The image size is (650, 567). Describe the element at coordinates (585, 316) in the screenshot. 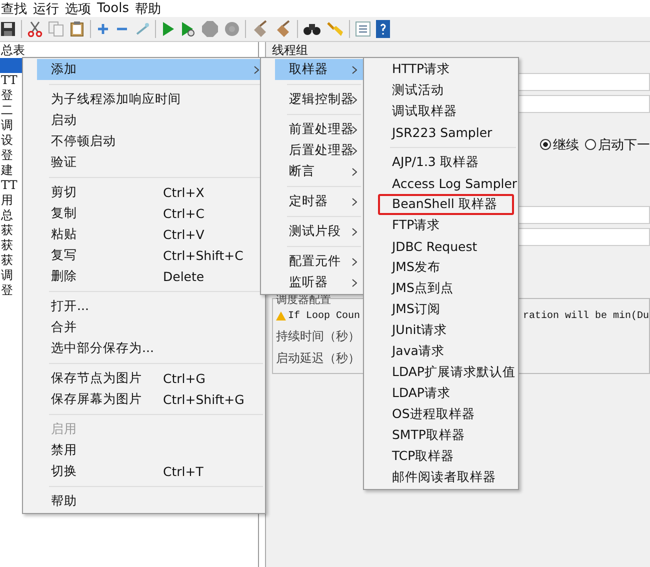

I see `warning-text: ration will be min(Du` at that location.